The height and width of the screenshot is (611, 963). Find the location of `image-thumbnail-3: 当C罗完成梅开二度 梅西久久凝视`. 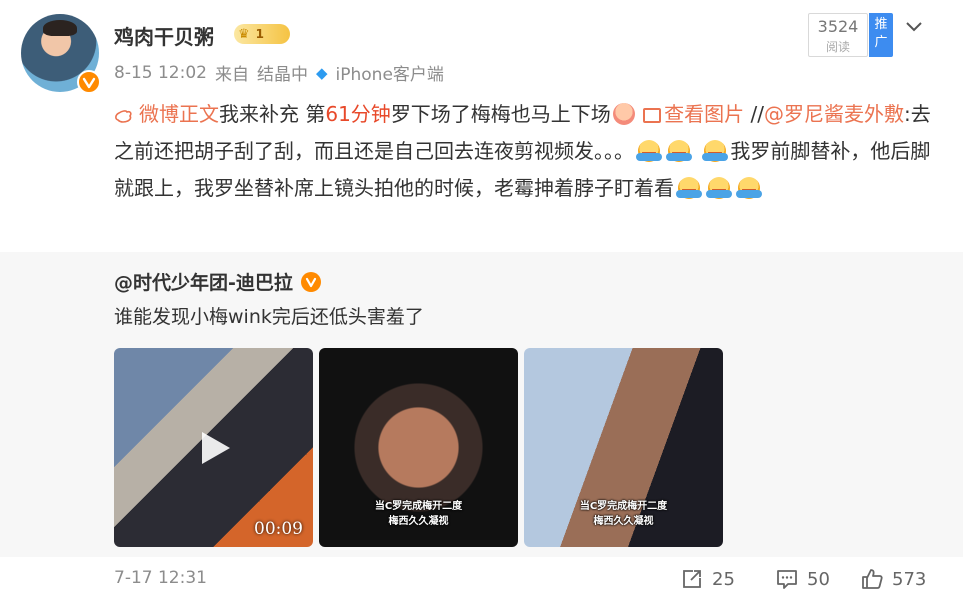

image-thumbnail-3: 当C罗完成梅开二度 梅西久久凝视 is located at coordinates (623, 447).